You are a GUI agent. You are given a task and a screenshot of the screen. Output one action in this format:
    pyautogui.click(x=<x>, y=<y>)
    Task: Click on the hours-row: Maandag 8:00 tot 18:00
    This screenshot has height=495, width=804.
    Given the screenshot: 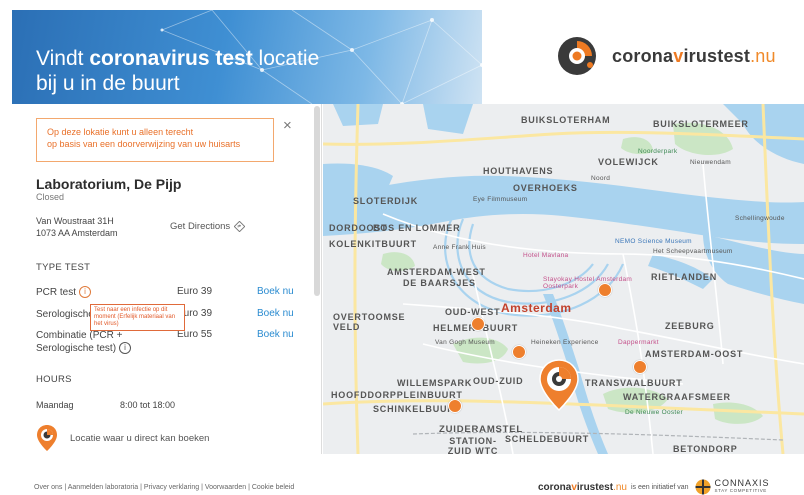 What is the action you would take?
    pyautogui.click(x=105, y=405)
    